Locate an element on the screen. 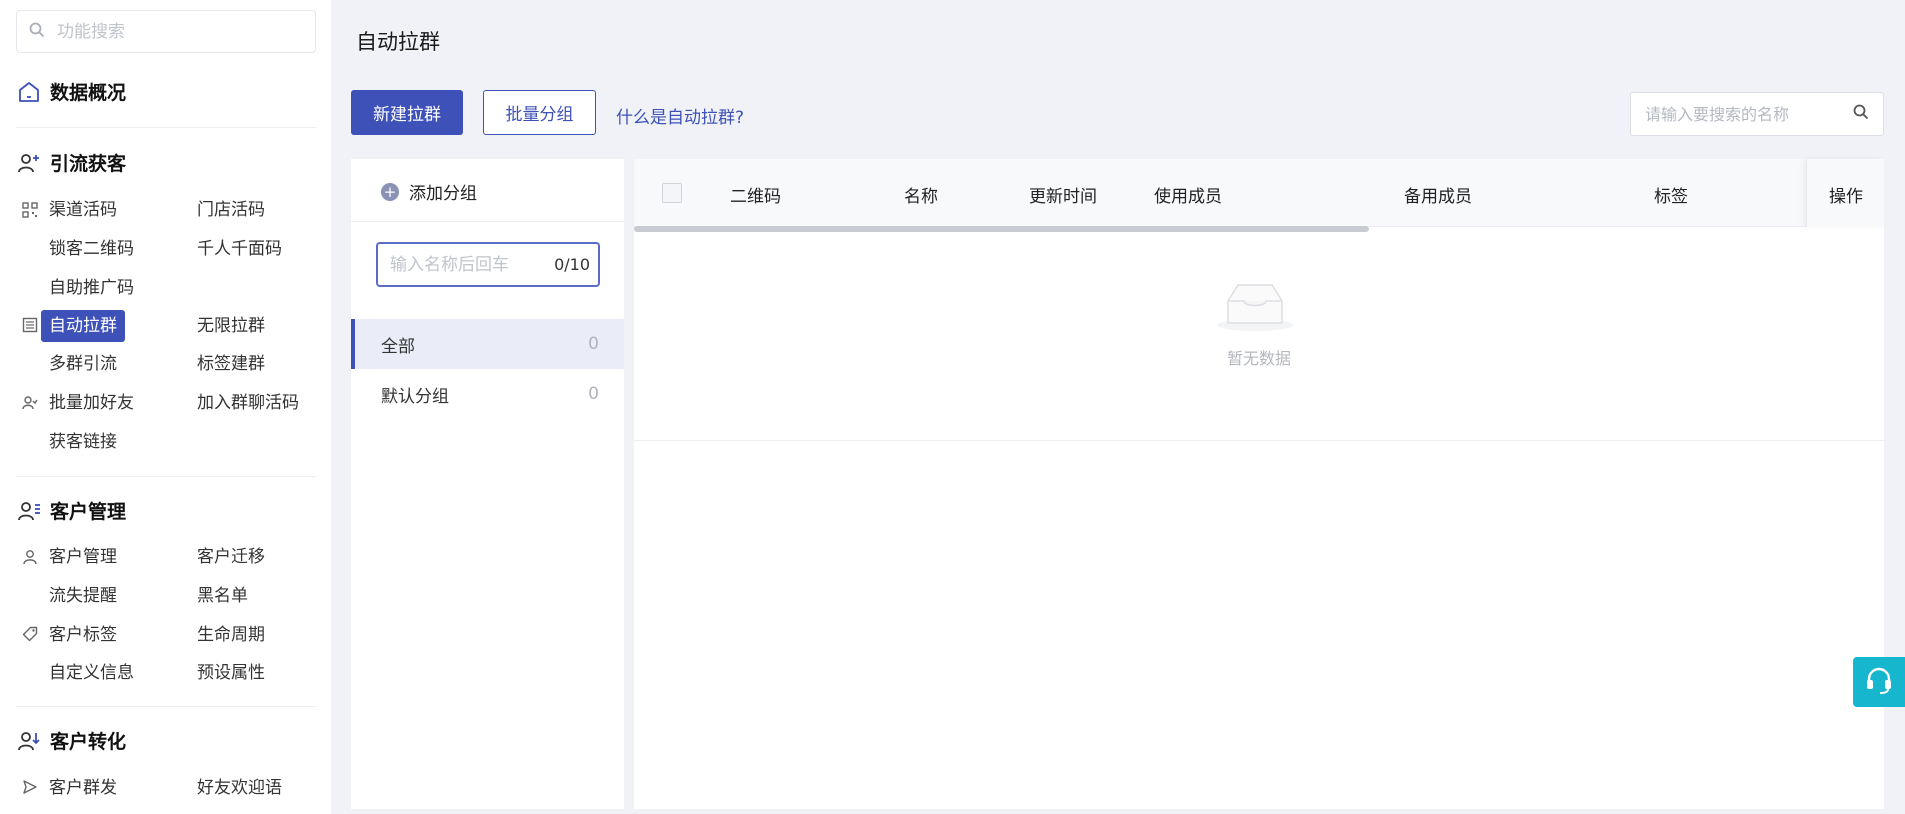  name-search is located at coordinates (1757, 114).